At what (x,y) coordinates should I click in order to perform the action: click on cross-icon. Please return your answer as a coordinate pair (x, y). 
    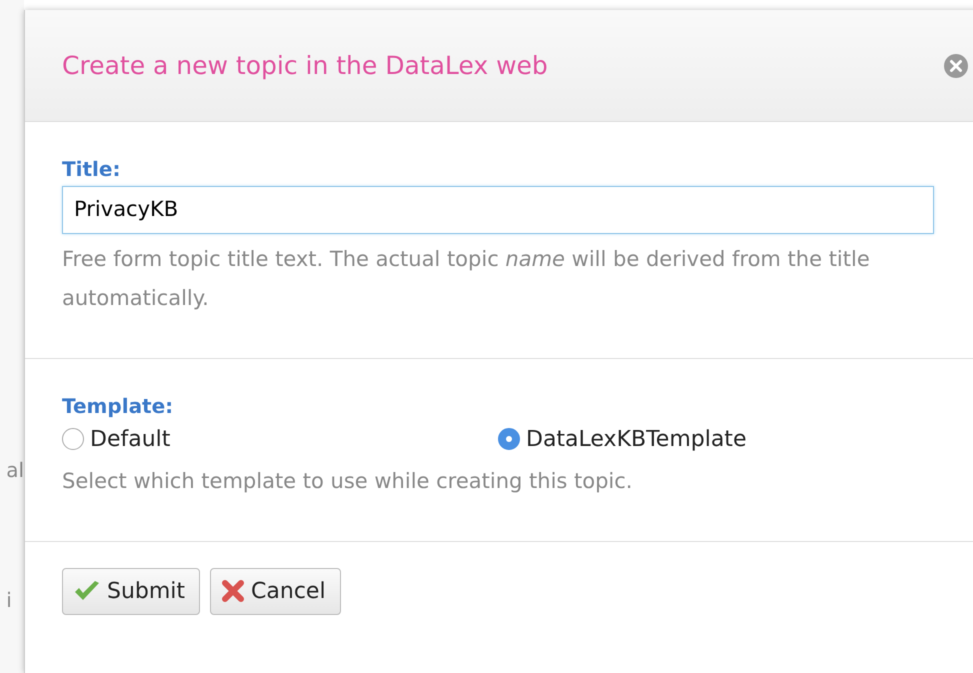
    Looking at the image, I should click on (233, 591).